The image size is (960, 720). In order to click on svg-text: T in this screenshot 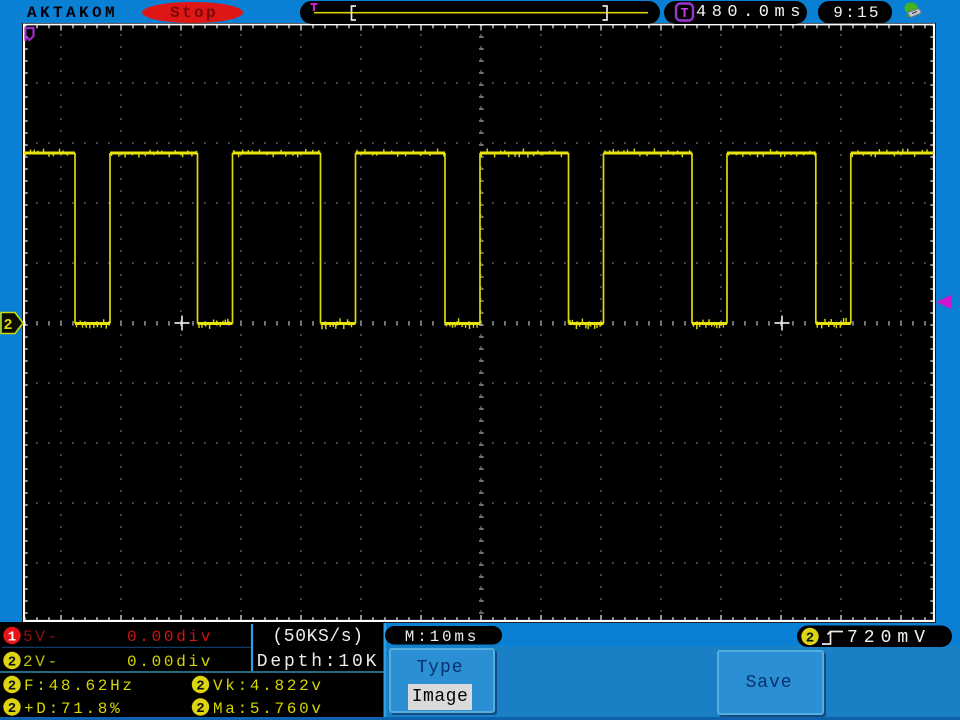, I will do `click(684, 14)`.